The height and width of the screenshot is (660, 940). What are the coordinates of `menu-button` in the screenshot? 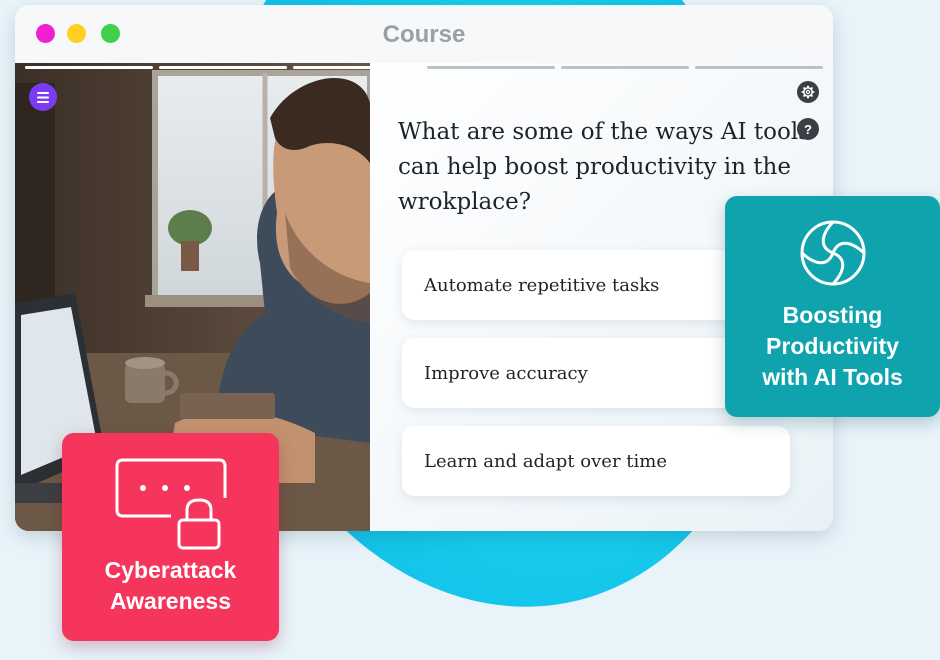 It's located at (43, 97).